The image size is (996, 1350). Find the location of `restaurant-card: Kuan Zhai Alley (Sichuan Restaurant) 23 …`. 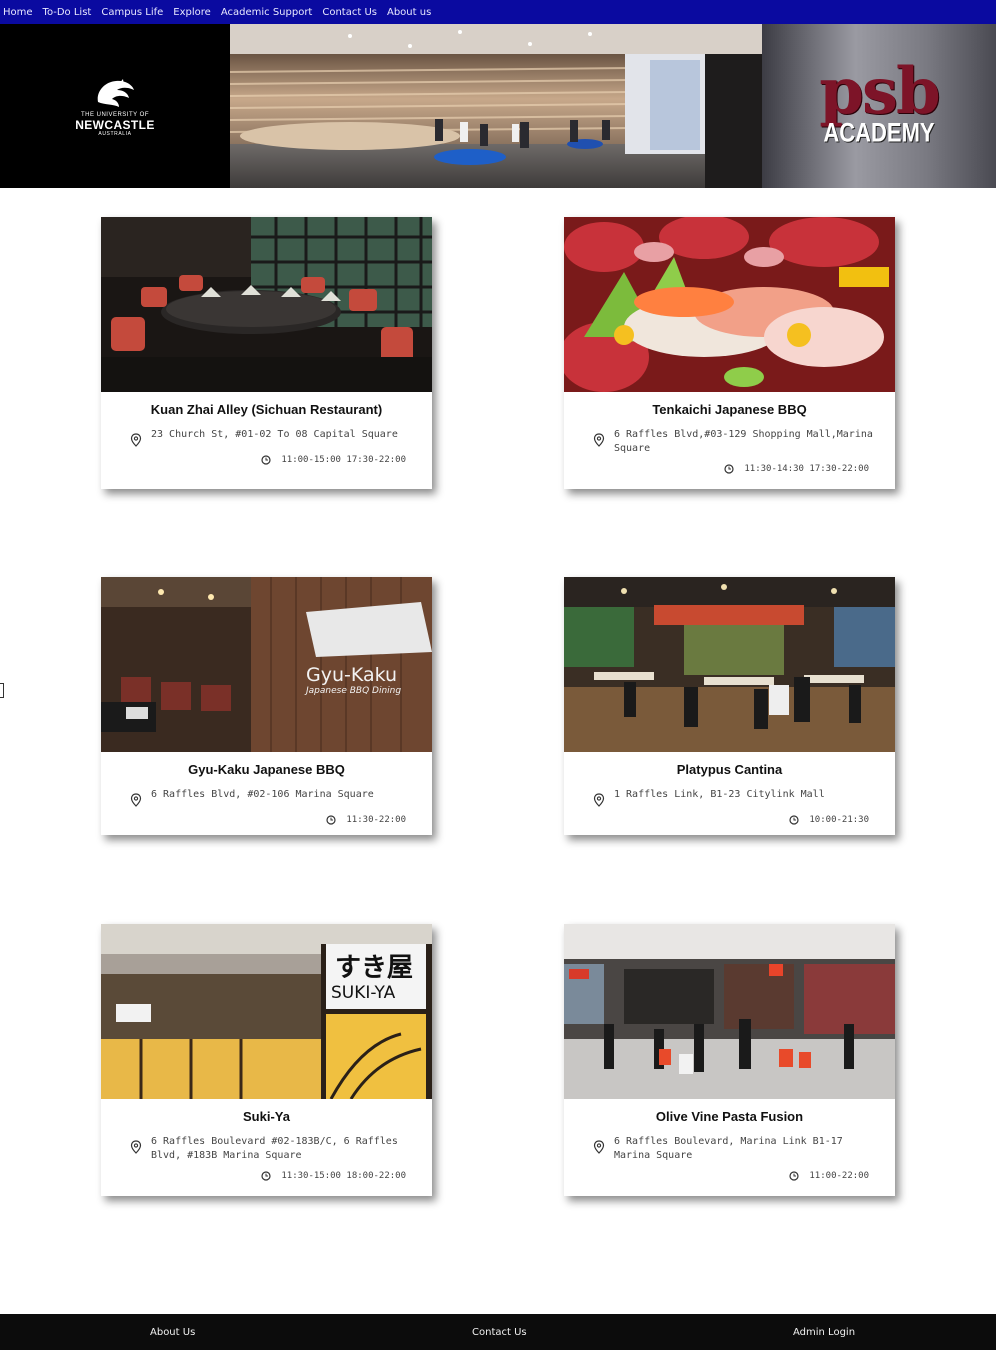

restaurant-card: Kuan Zhai Alley (Sichuan Restaurant) 23 … is located at coordinates (266, 353).